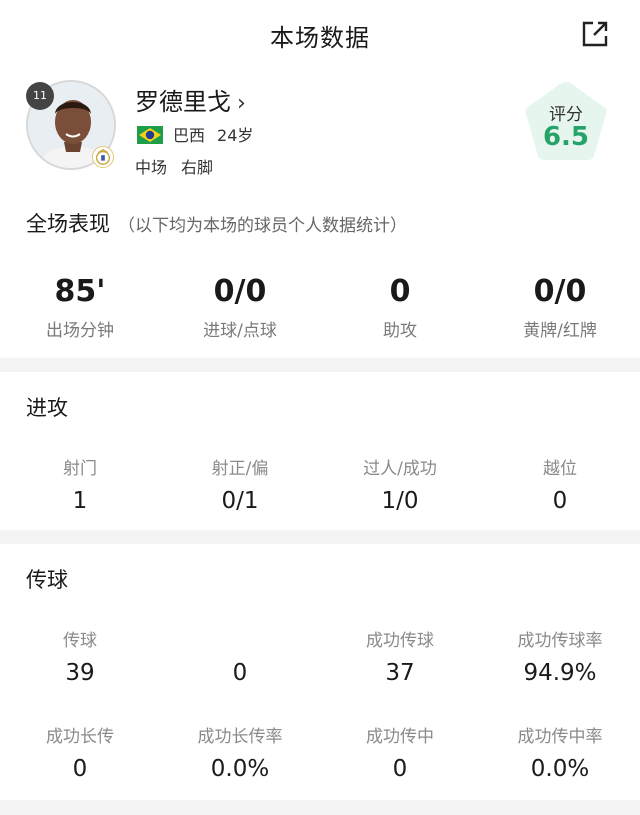 Image resolution: width=640 pixels, height=815 pixels. What do you see at coordinates (80, 737) in the screenshot?
I see `stat-label: 成功长传` at bounding box center [80, 737].